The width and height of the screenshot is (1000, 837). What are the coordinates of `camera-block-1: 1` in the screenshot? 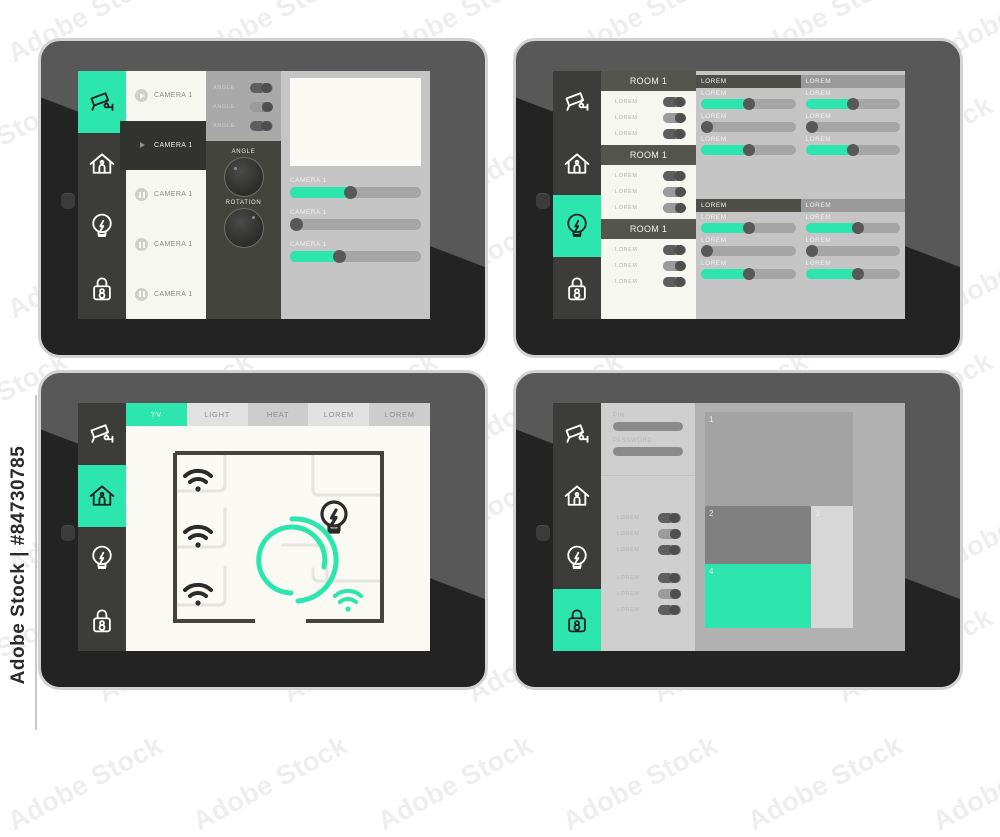 It's located at (779, 459).